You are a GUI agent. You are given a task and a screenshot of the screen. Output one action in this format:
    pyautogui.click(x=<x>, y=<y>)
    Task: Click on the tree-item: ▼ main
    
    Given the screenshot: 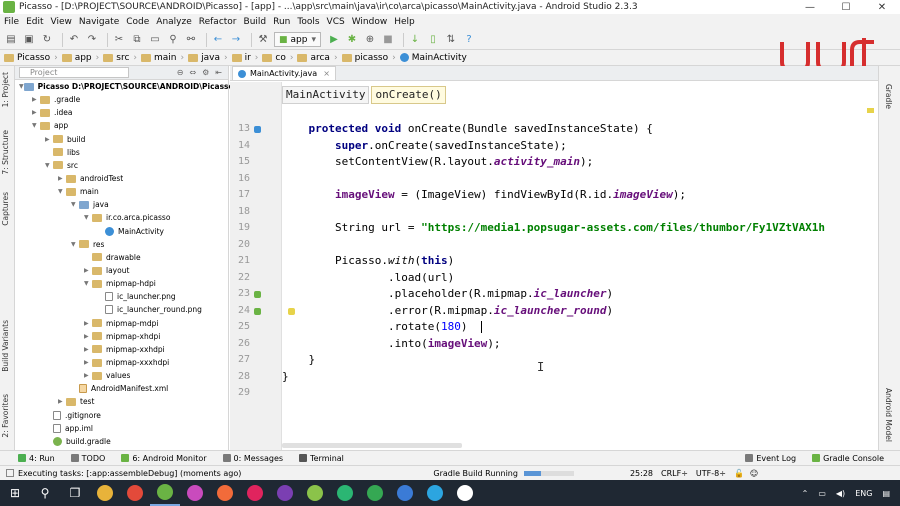 What is the action you would take?
    pyautogui.click(x=121, y=191)
    